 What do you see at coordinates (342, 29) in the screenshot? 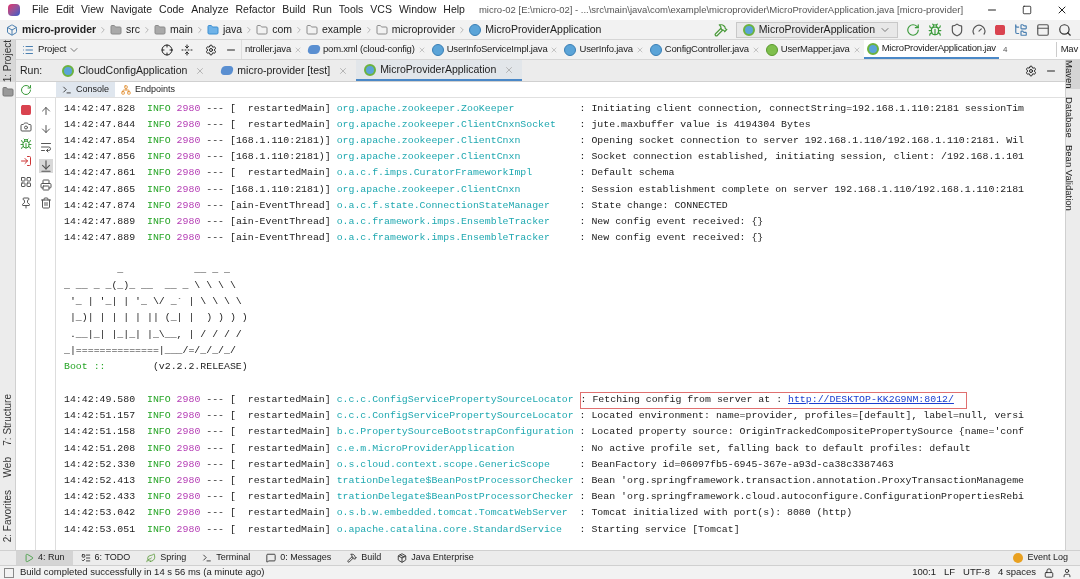
I see `breadcrumb-item: example` at bounding box center [342, 29].